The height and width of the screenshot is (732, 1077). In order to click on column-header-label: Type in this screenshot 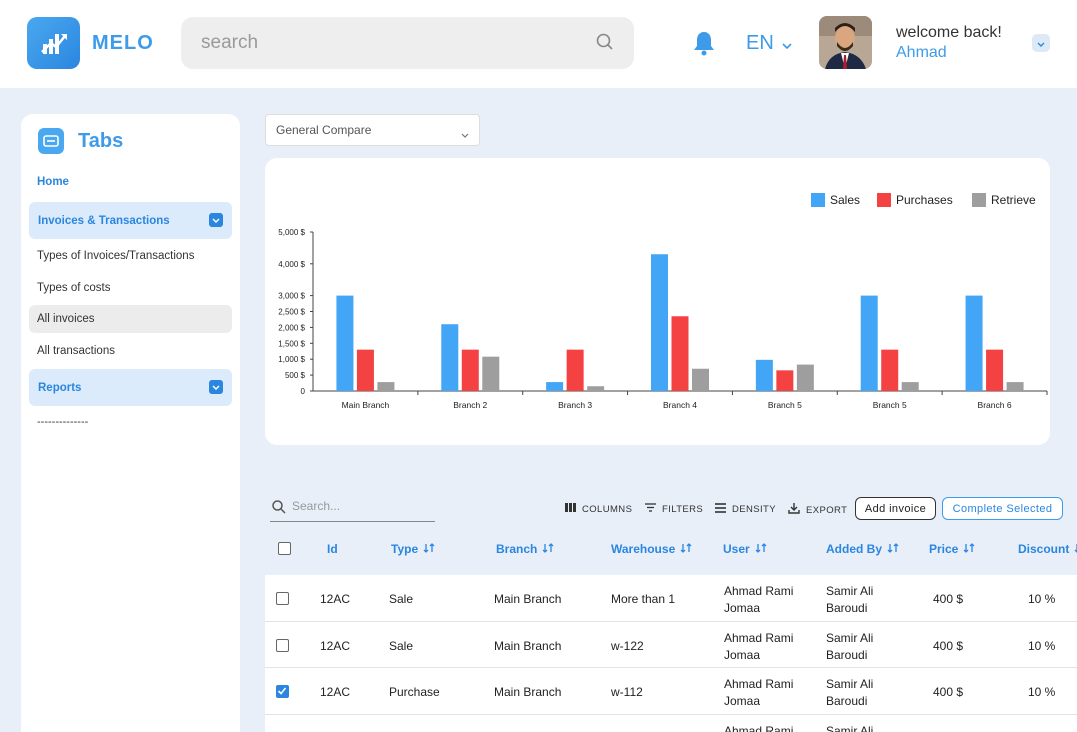, I will do `click(405, 549)`.